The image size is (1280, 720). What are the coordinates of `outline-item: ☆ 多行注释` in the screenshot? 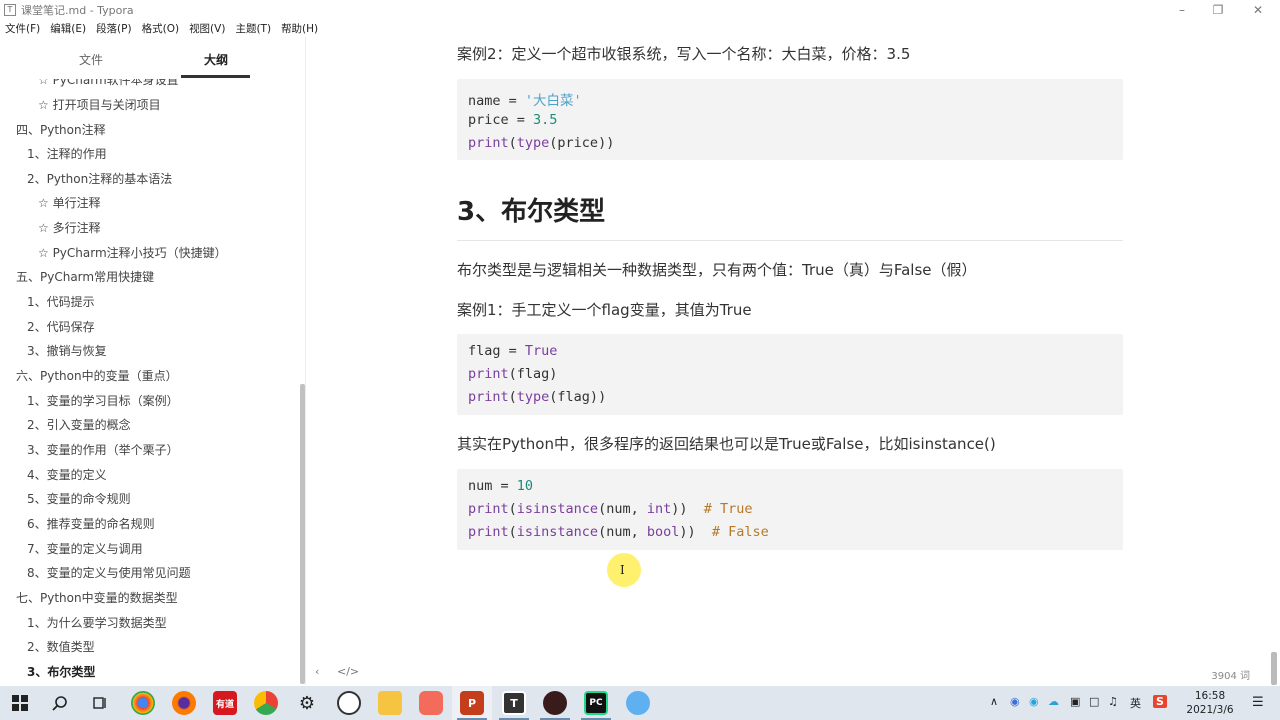 It's located at (69, 228).